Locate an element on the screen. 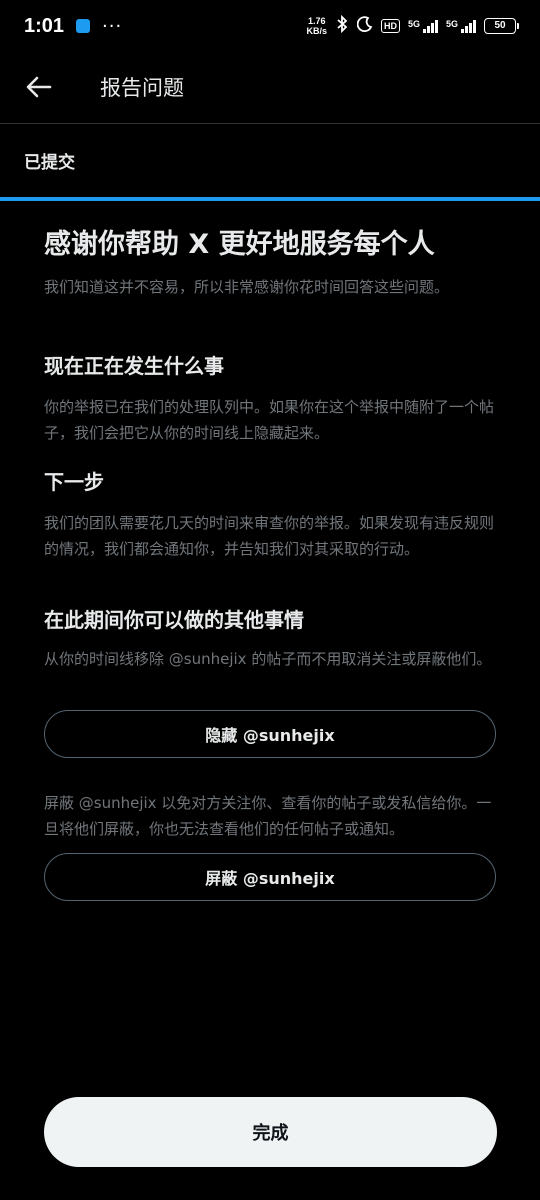  app-notification-icon is located at coordinates (83, 26).